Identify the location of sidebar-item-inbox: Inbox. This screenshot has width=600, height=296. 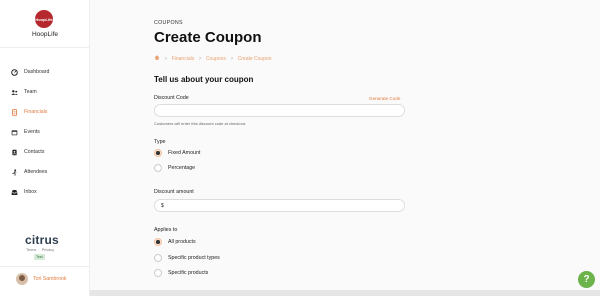
(45, 192).